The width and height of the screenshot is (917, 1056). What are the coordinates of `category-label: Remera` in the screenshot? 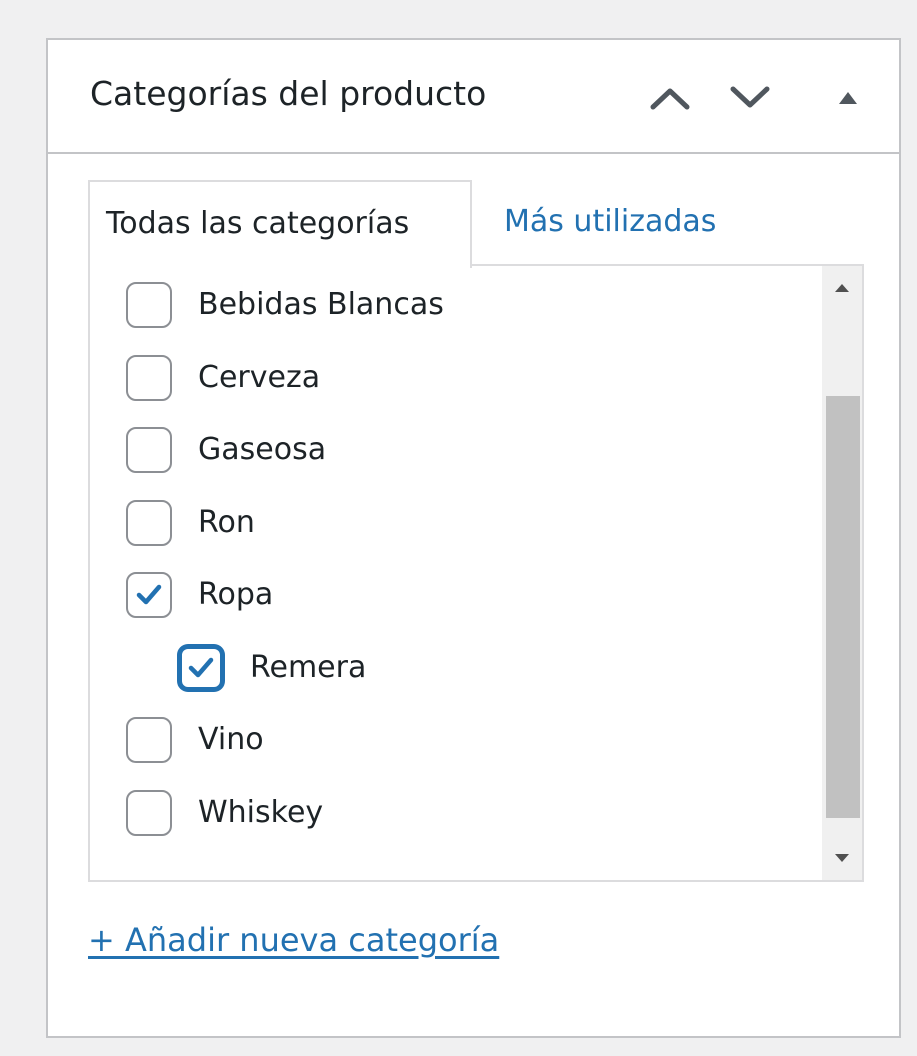 It's located at (308, 668).